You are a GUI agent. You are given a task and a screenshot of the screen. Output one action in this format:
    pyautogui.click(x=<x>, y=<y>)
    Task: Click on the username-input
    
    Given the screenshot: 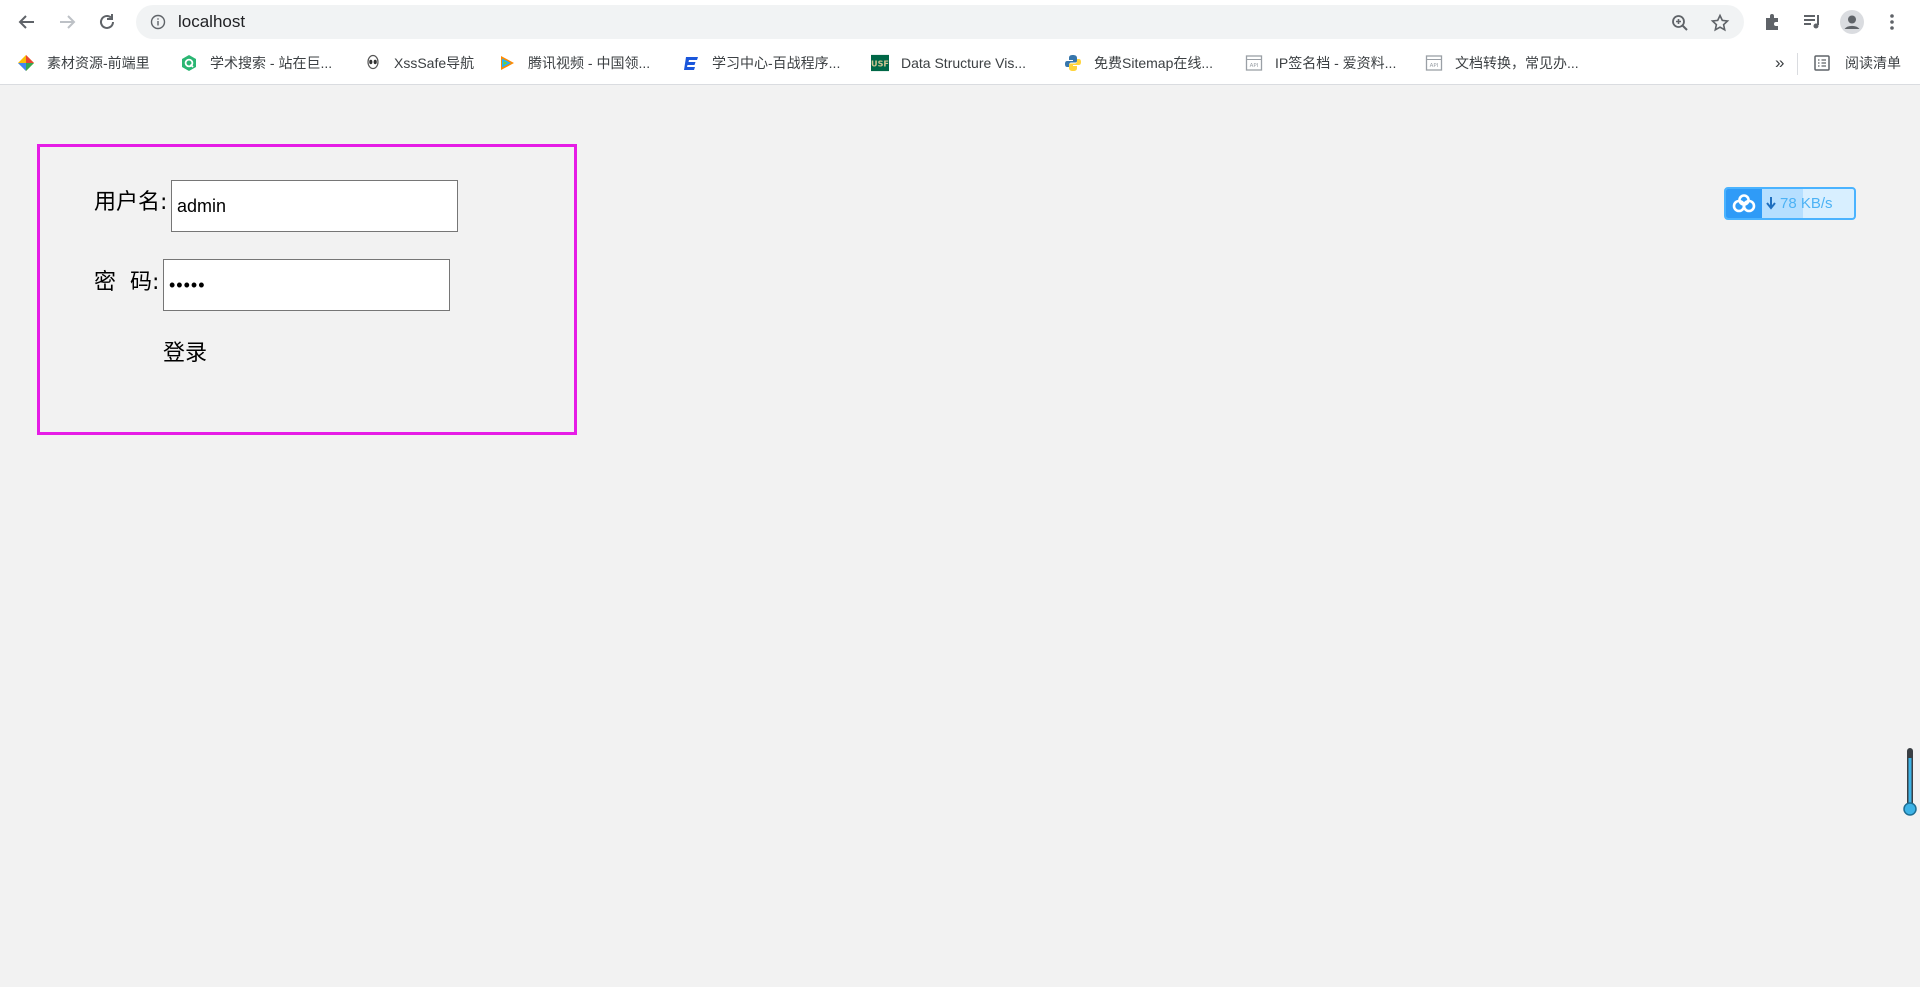 What is the action you would take?
    pyautogui.click(x=314, y=206)
    